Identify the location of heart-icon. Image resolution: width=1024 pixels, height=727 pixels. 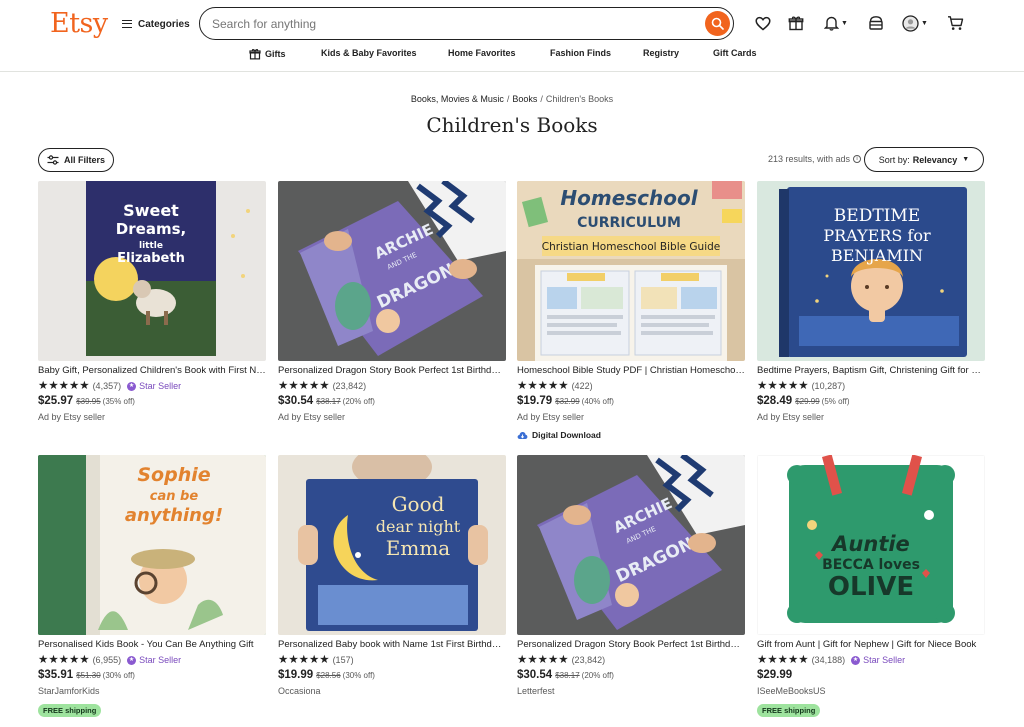
(763, 23).